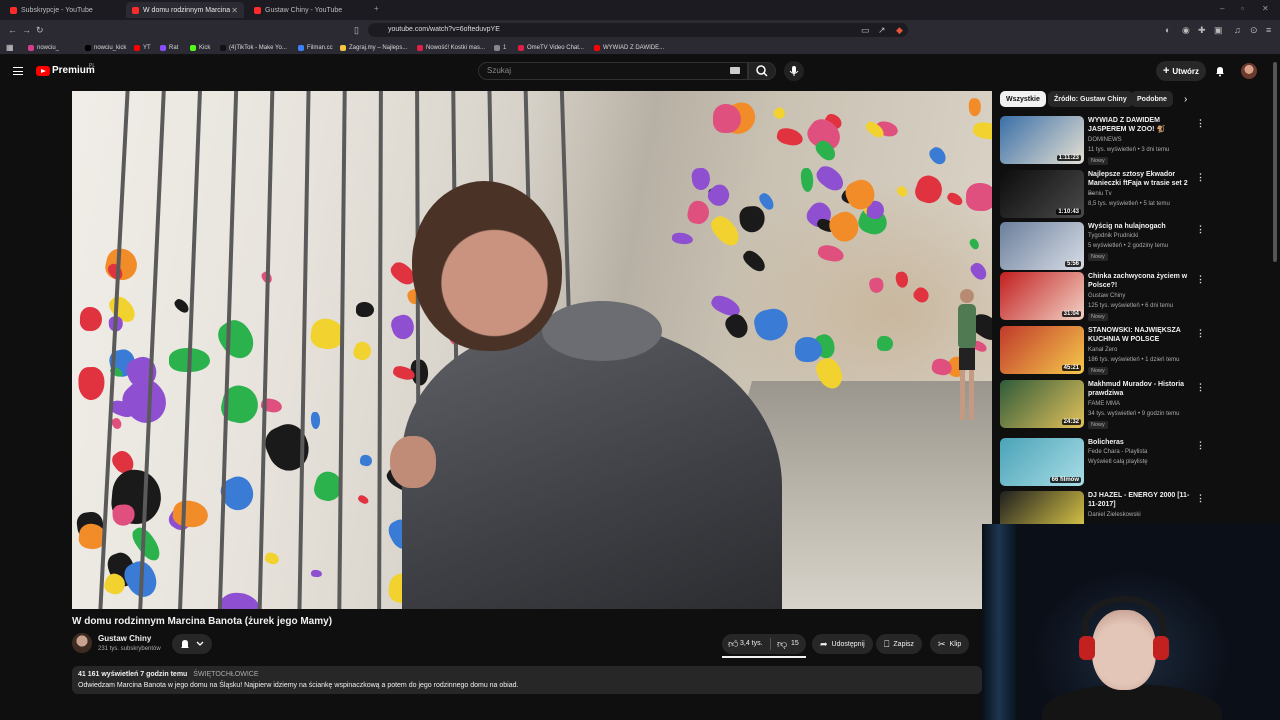  What do you see at coordinates (1186, 30) in the screenshot?
I see `extension-icon: ◉` at bounding box center [1186, 30].